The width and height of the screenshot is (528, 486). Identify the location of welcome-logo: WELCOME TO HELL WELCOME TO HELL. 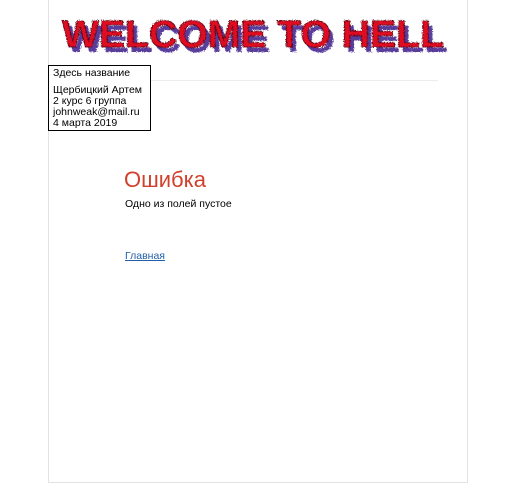
(258, 34).